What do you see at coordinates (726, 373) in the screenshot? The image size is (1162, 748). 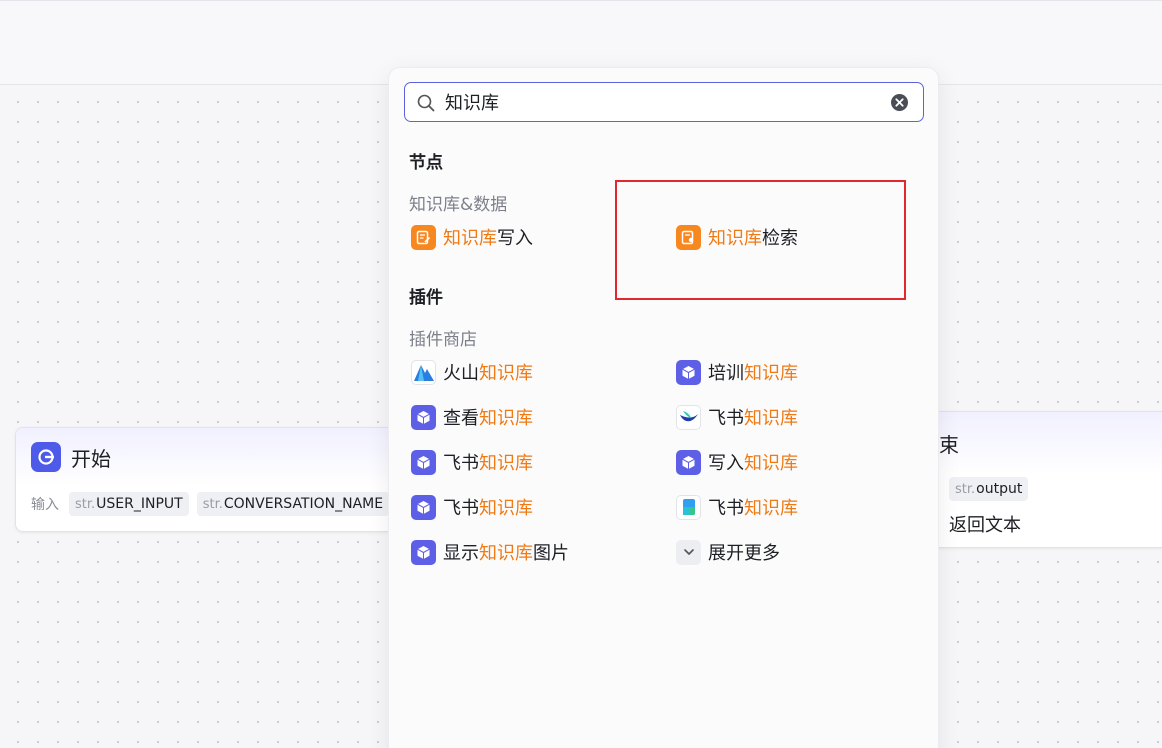 I see `item-prefix: 培训` at bounding box center [726, 373].